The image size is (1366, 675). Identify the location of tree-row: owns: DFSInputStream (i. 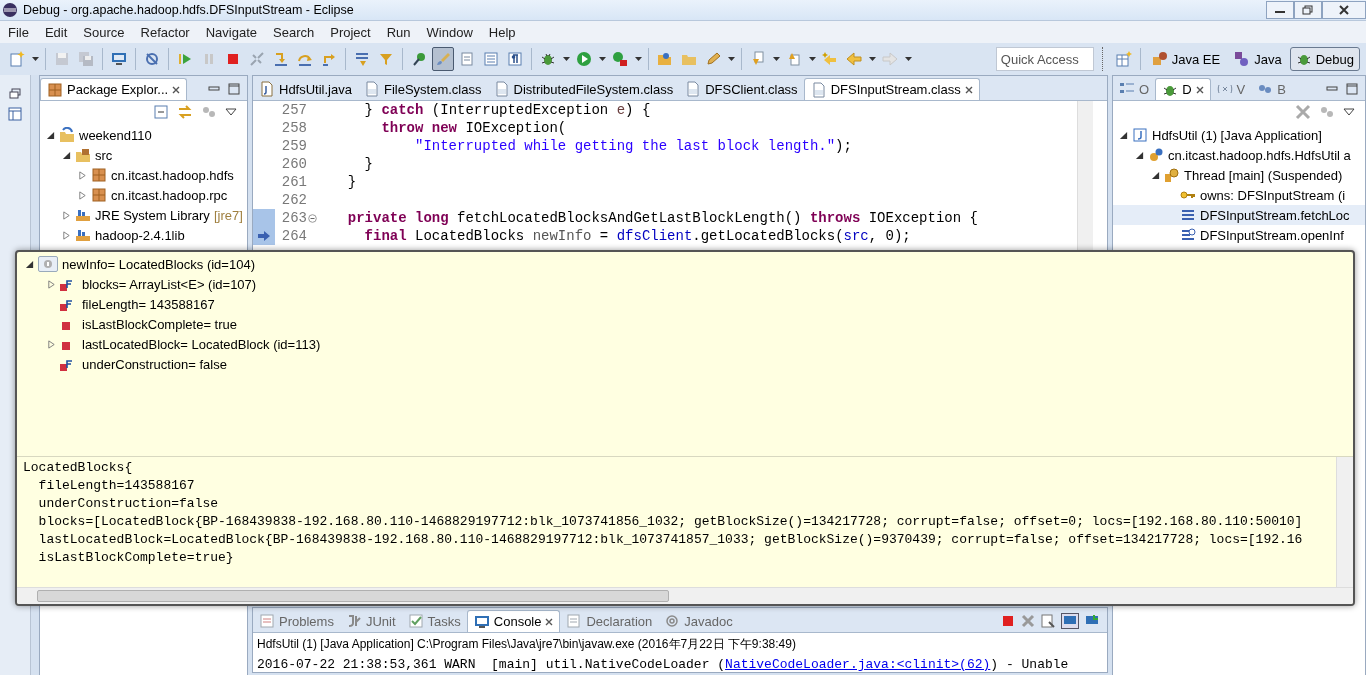
(1239, 195).